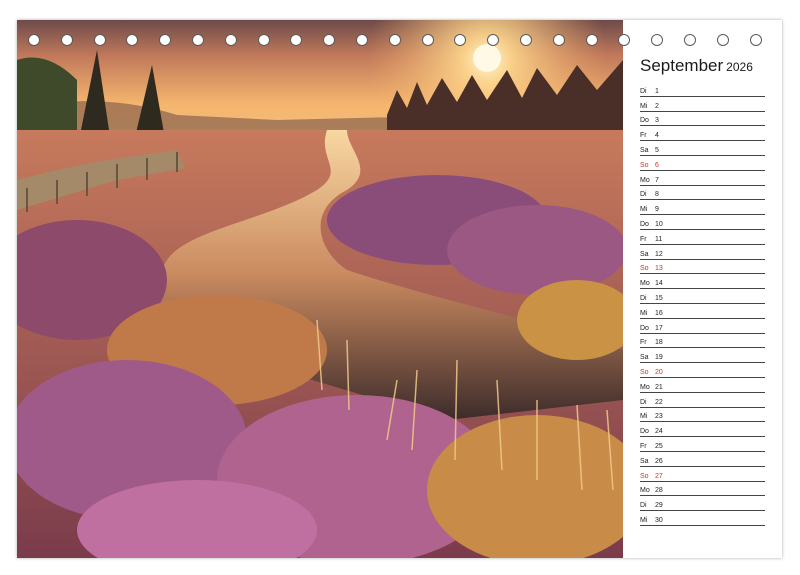  I want to click on day-number: 21, so click(659, 387).